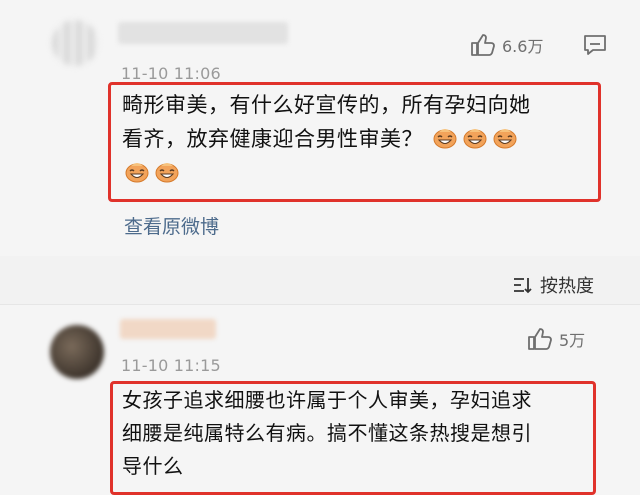 The height and width of the screenshot is (495, 640). What do you see at coordinates (567, 286) in the screenshot?
I see `sort-label: 按热度` at bounding box center [567, 286].